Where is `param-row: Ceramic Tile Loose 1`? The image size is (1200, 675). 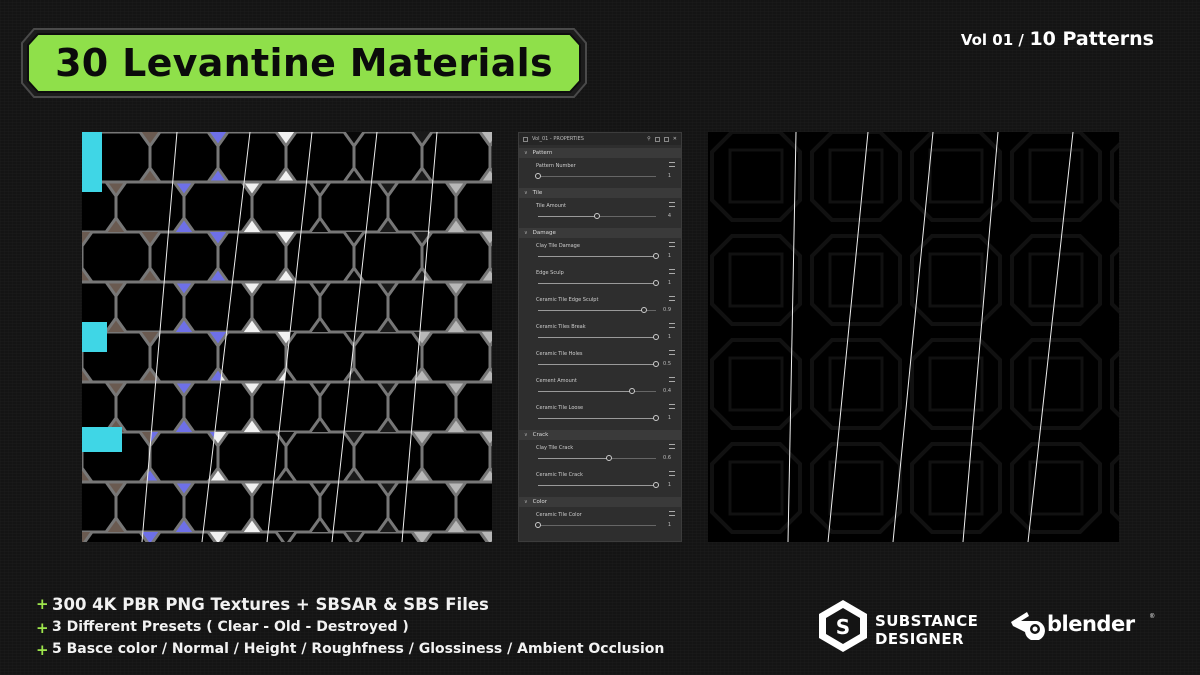
param-row: Ceramic Tile Loose 1 is located at coordinates (600, 413).